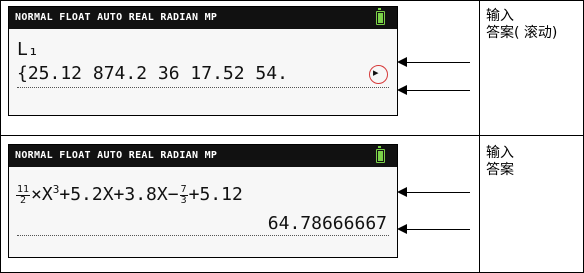 This screenshot has height=273, width=584. Describe the element at coordinates (152, 73) in the screenshot. I see `list-values: {25.12 874.2 36 17.52 54.` at that location.